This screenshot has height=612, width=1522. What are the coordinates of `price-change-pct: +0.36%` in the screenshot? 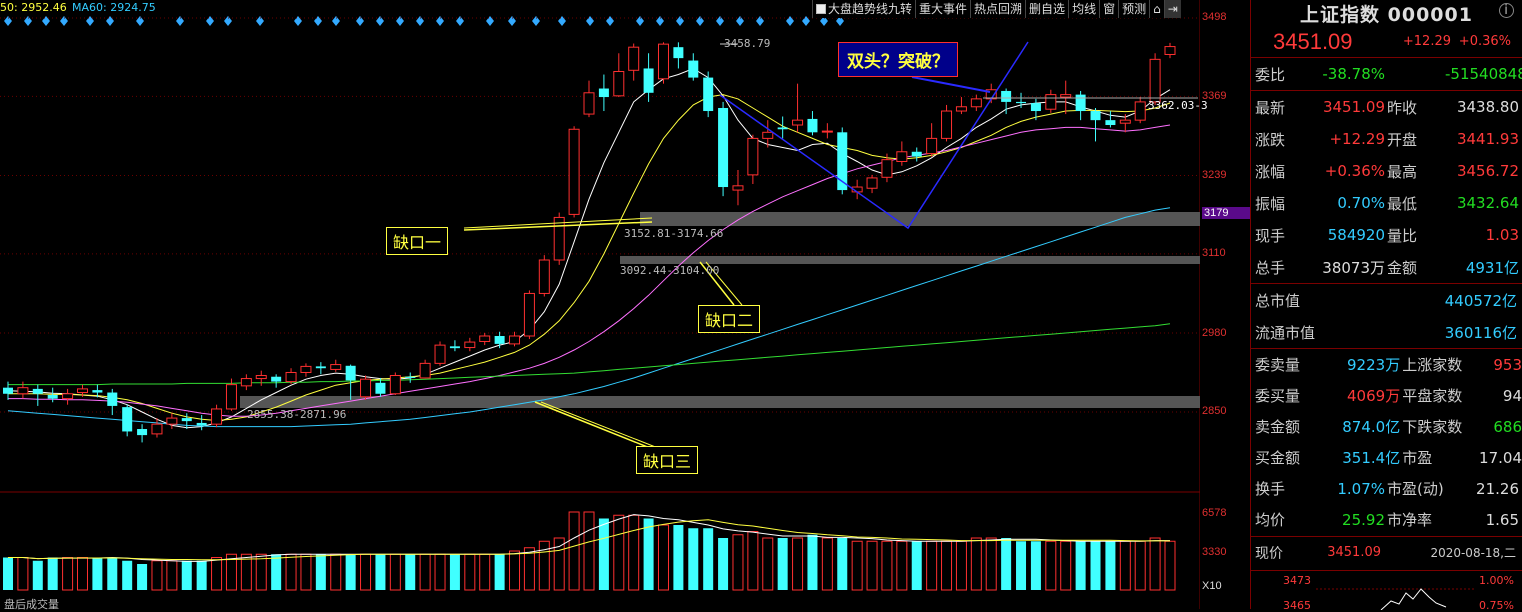 It's located at (1484, 41).